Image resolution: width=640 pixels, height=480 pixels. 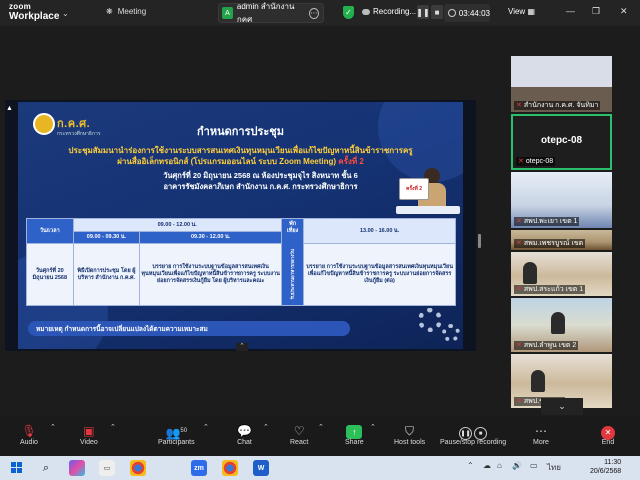 What do you see at coordinates (451, 333) in the screenshot?
I see `gear-icon` at bounding box center [451, 333].